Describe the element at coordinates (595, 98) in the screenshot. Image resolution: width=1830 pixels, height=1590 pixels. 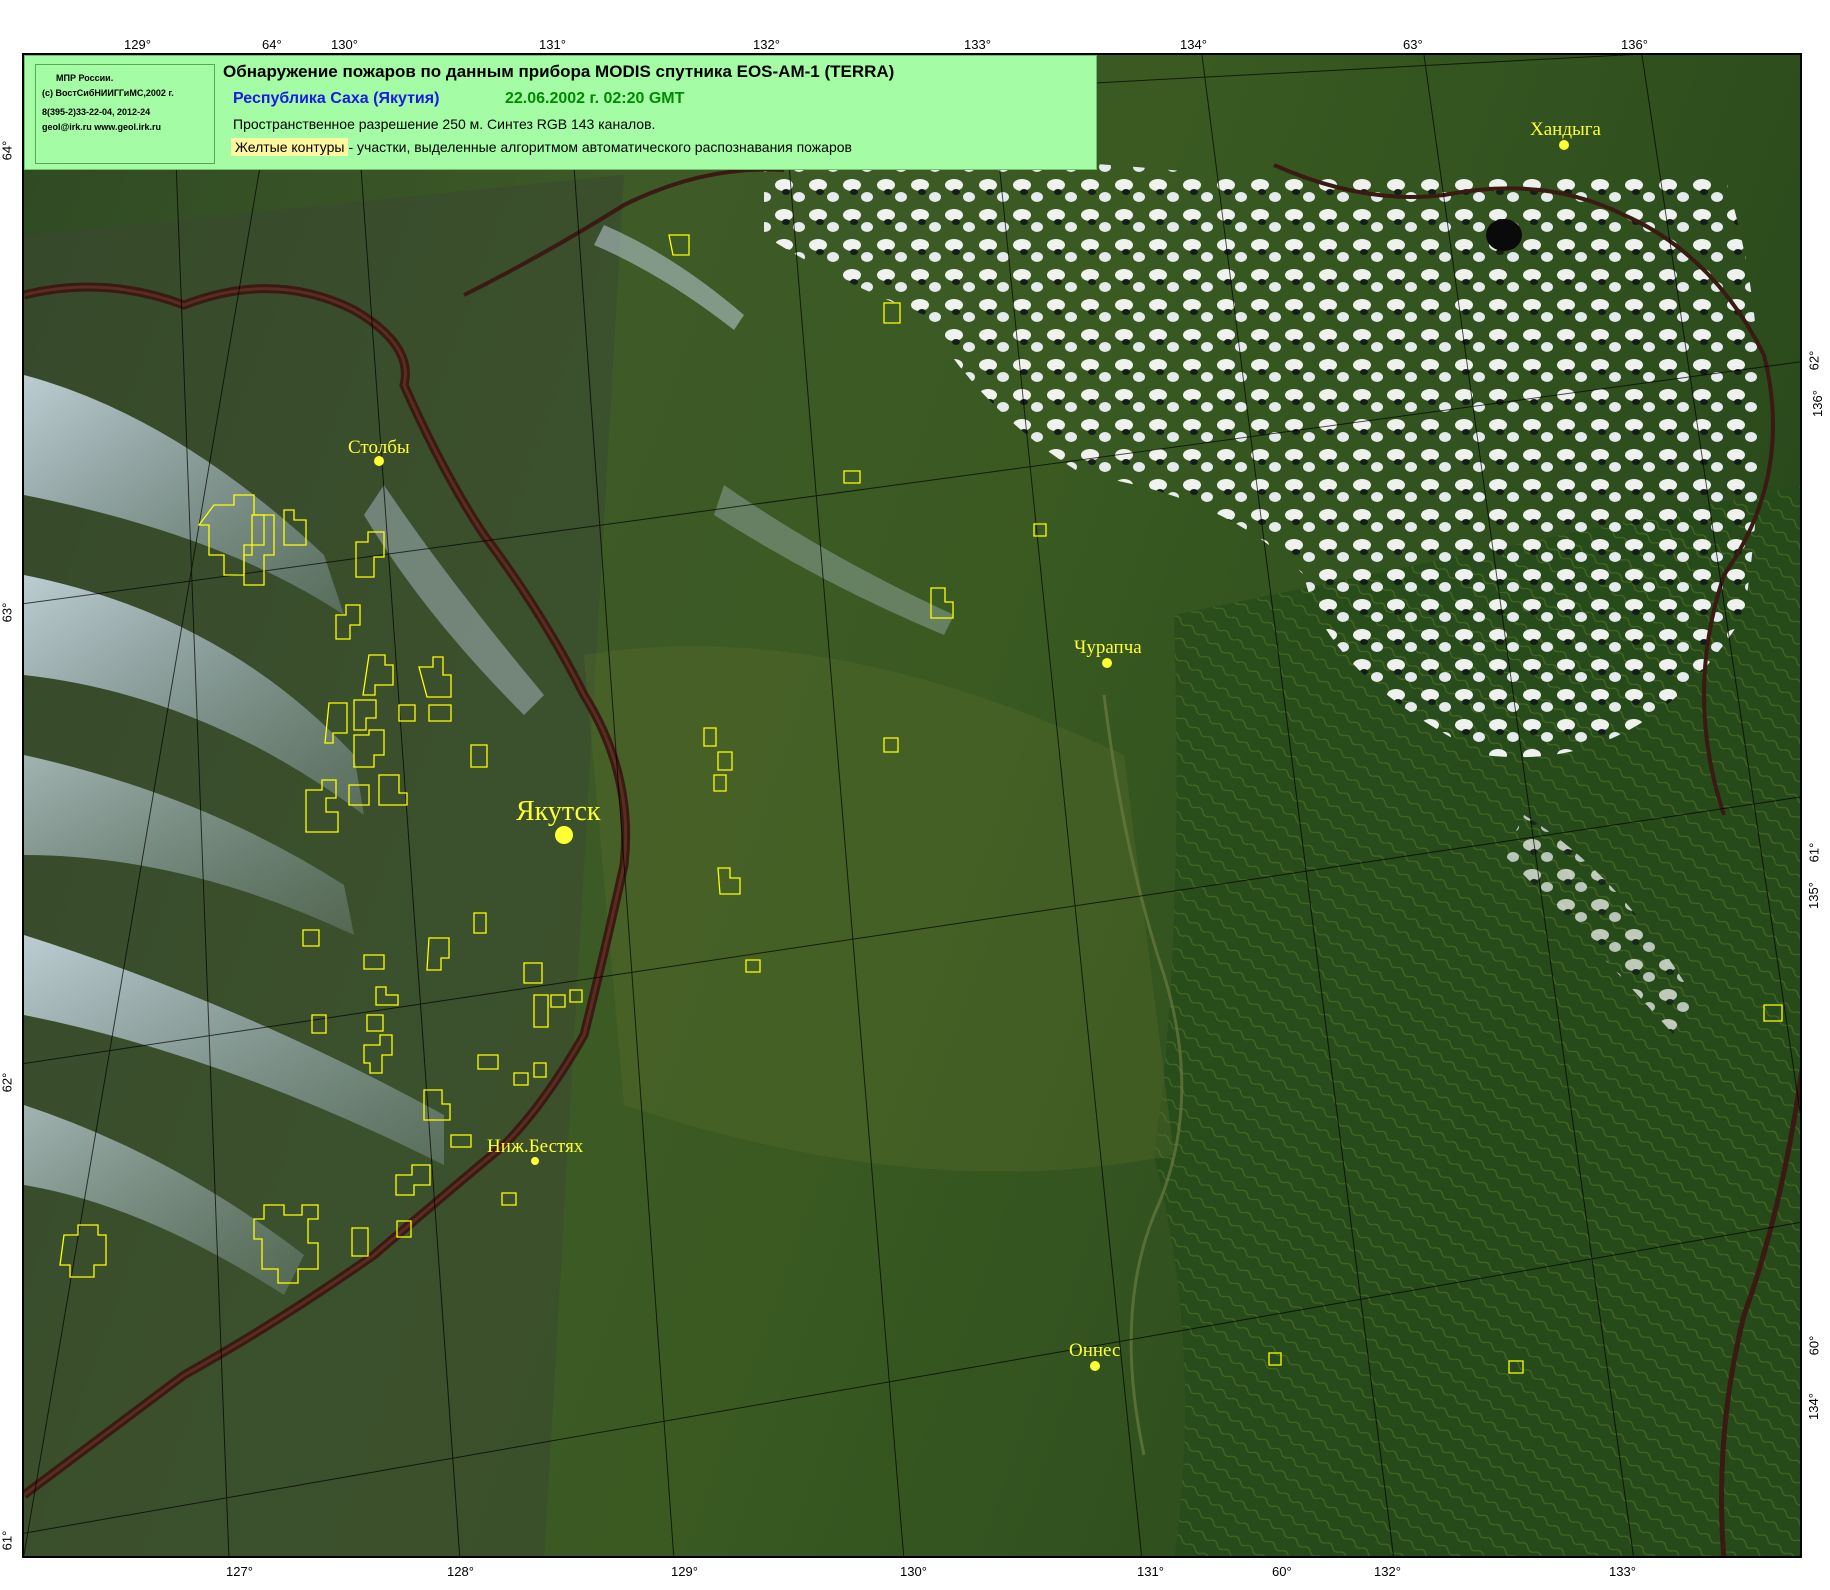
I see `legend-date: 22.06.2002 г. 02:20 GMT` at that location.